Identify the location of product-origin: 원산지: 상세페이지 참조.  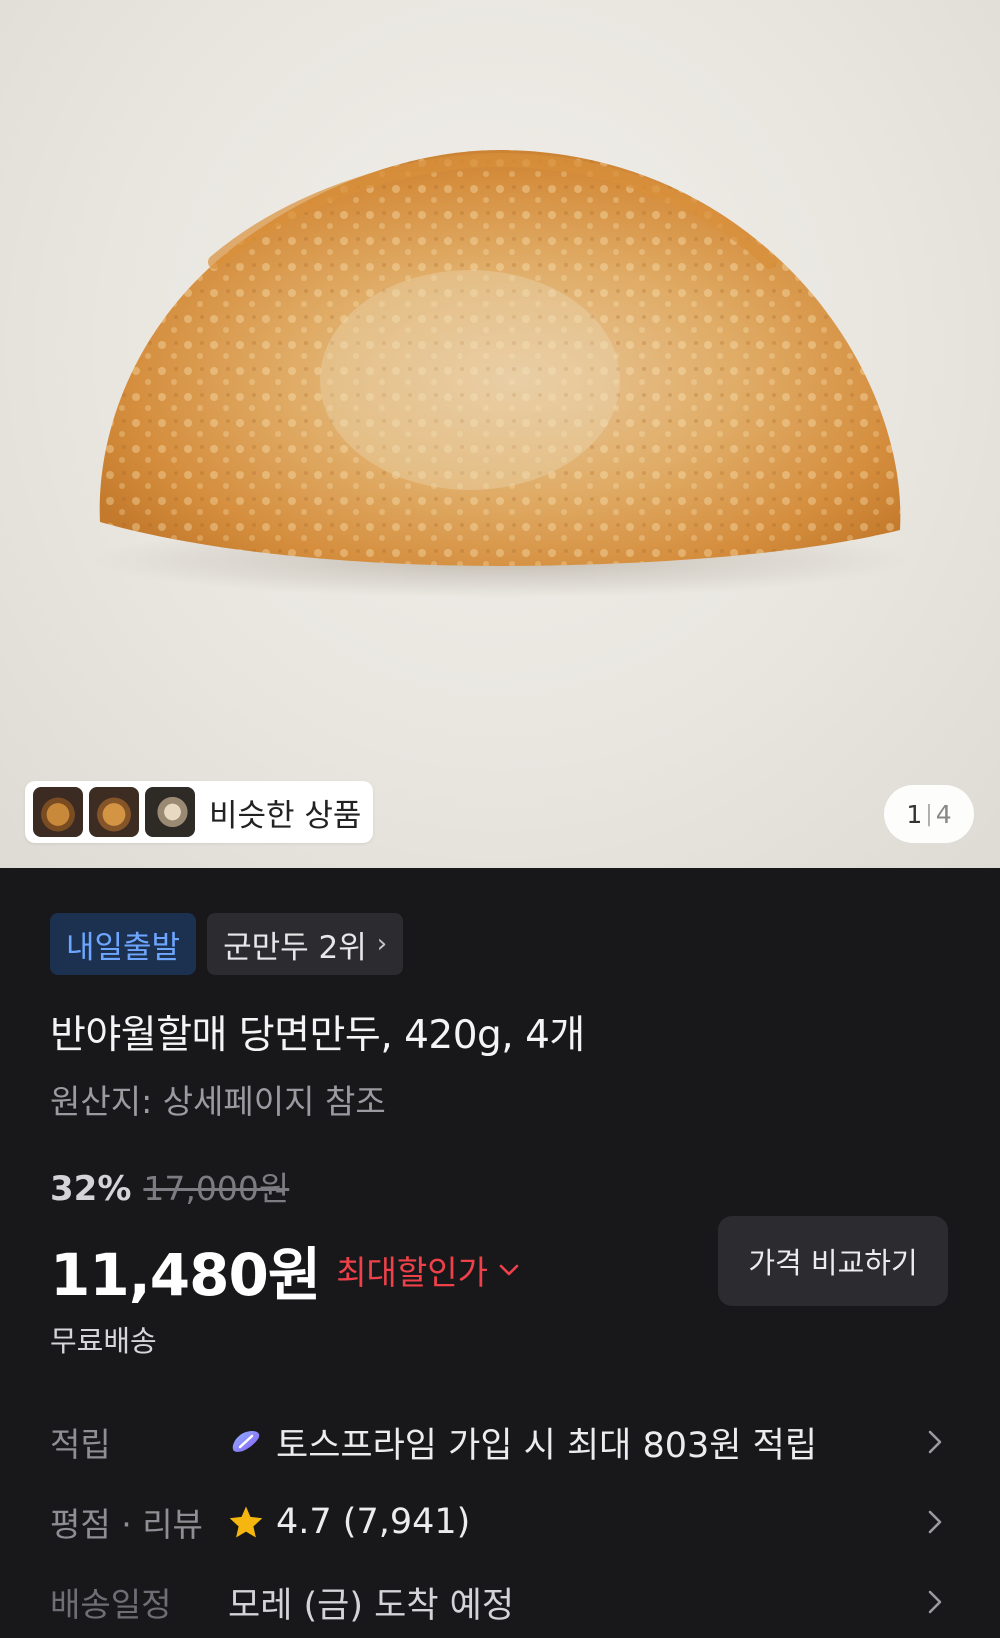
(218, 1101).